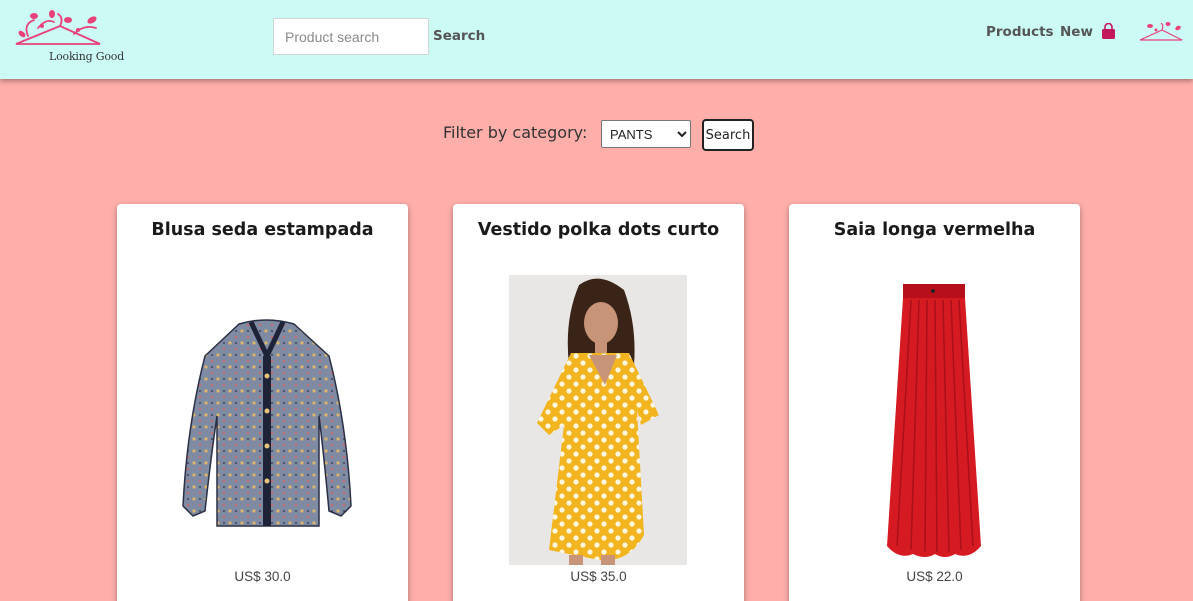 This screenshot has height=601, width=1193. I want to click on top-navbar: Looking Good Search Products New, so click(596, 39).